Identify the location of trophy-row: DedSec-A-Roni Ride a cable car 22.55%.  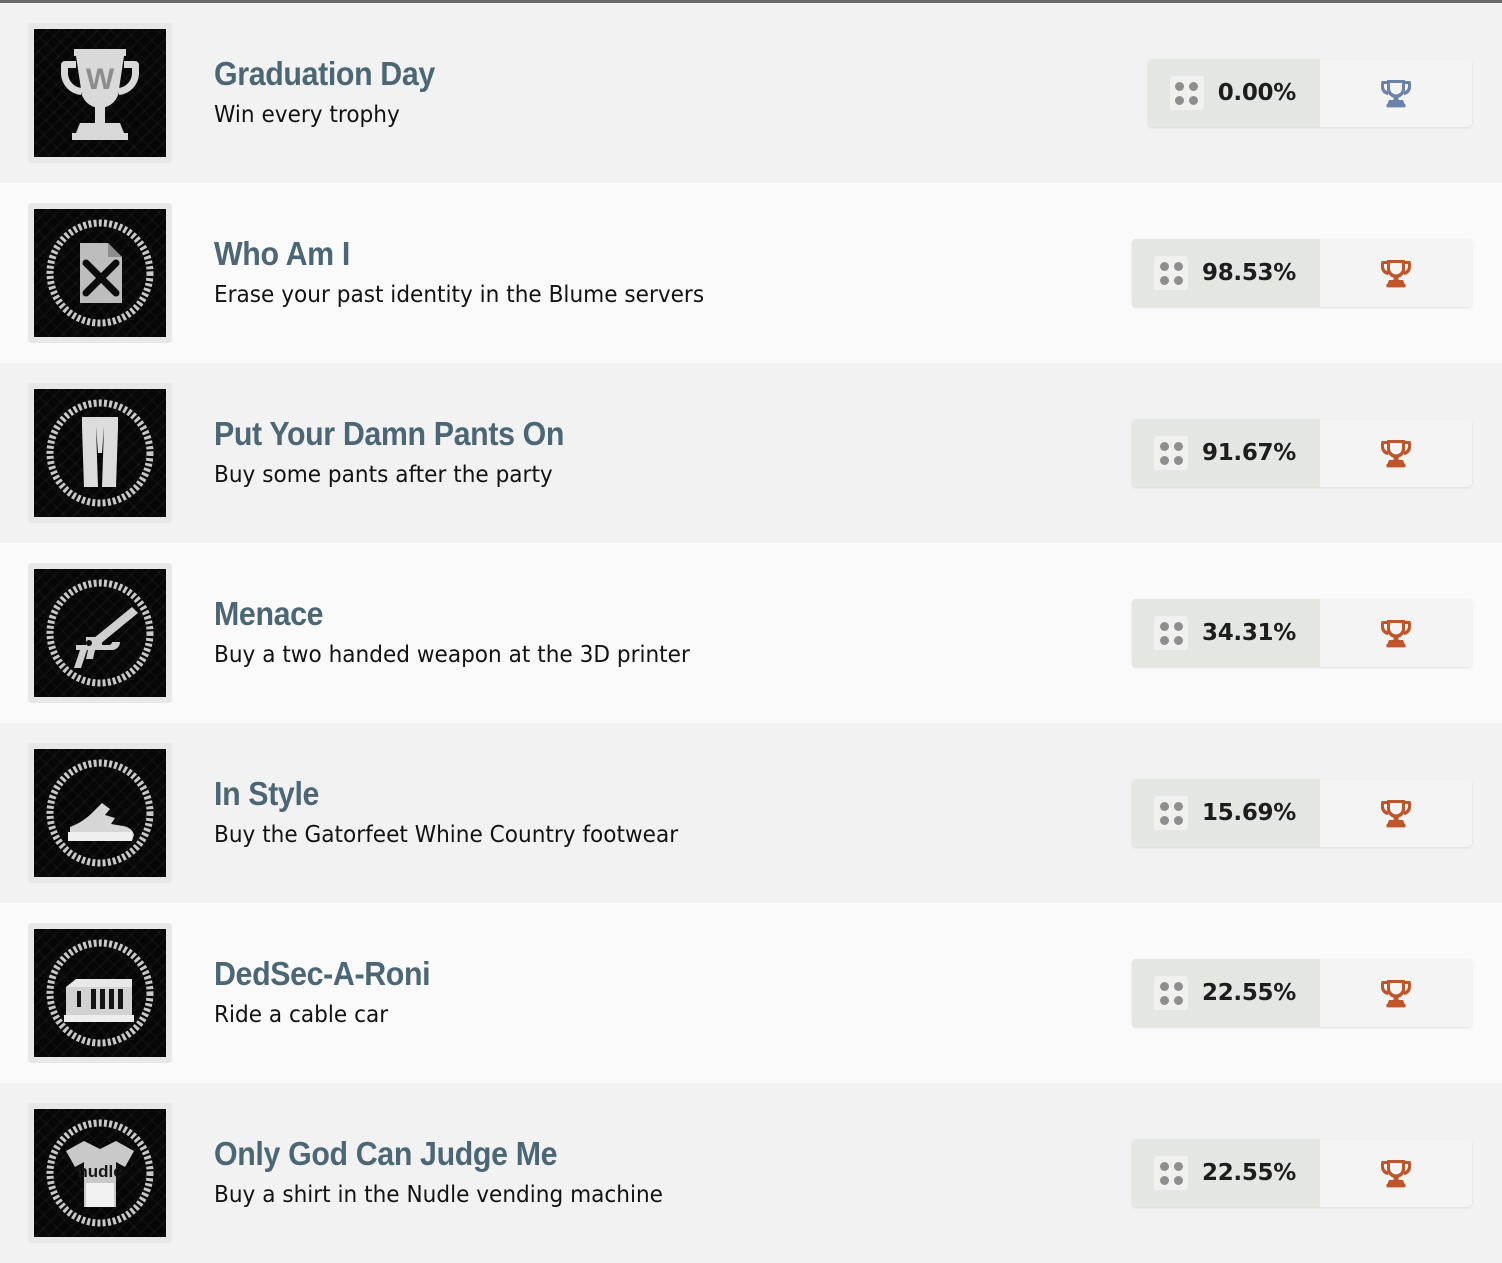
(751, 993).